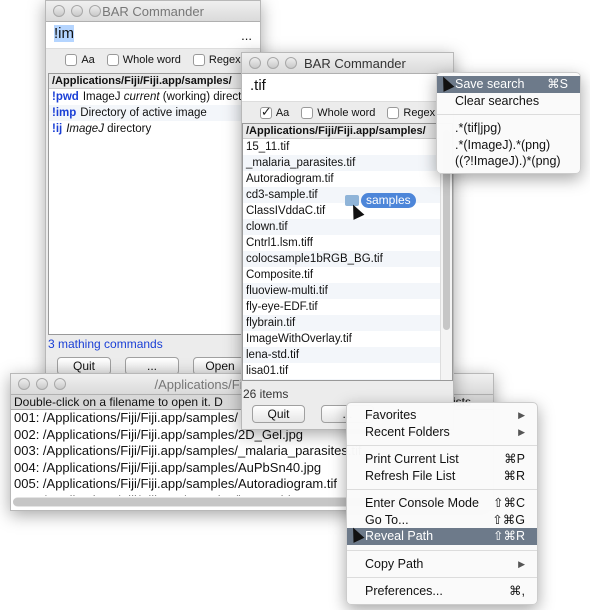 This screenshot has width=590, height=610. I want to click on menu-item-preferences: Preferences... ⌘,, so click(442, 591).